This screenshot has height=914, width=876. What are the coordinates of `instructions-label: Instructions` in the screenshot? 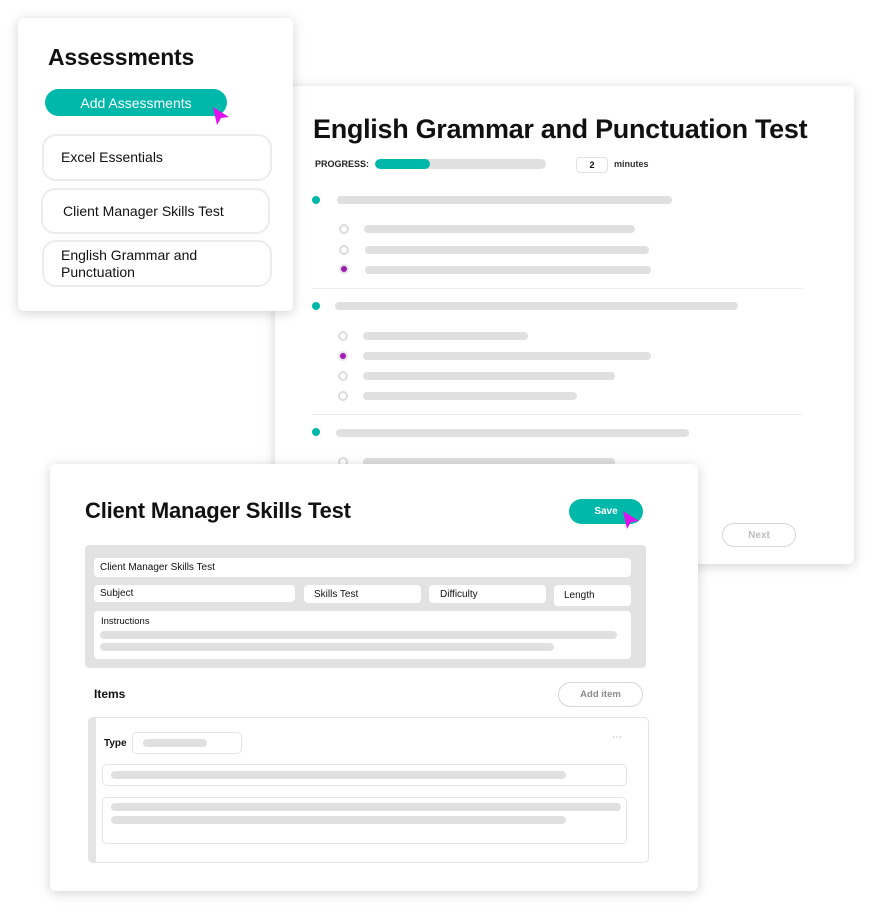 It's located at (125, 621).